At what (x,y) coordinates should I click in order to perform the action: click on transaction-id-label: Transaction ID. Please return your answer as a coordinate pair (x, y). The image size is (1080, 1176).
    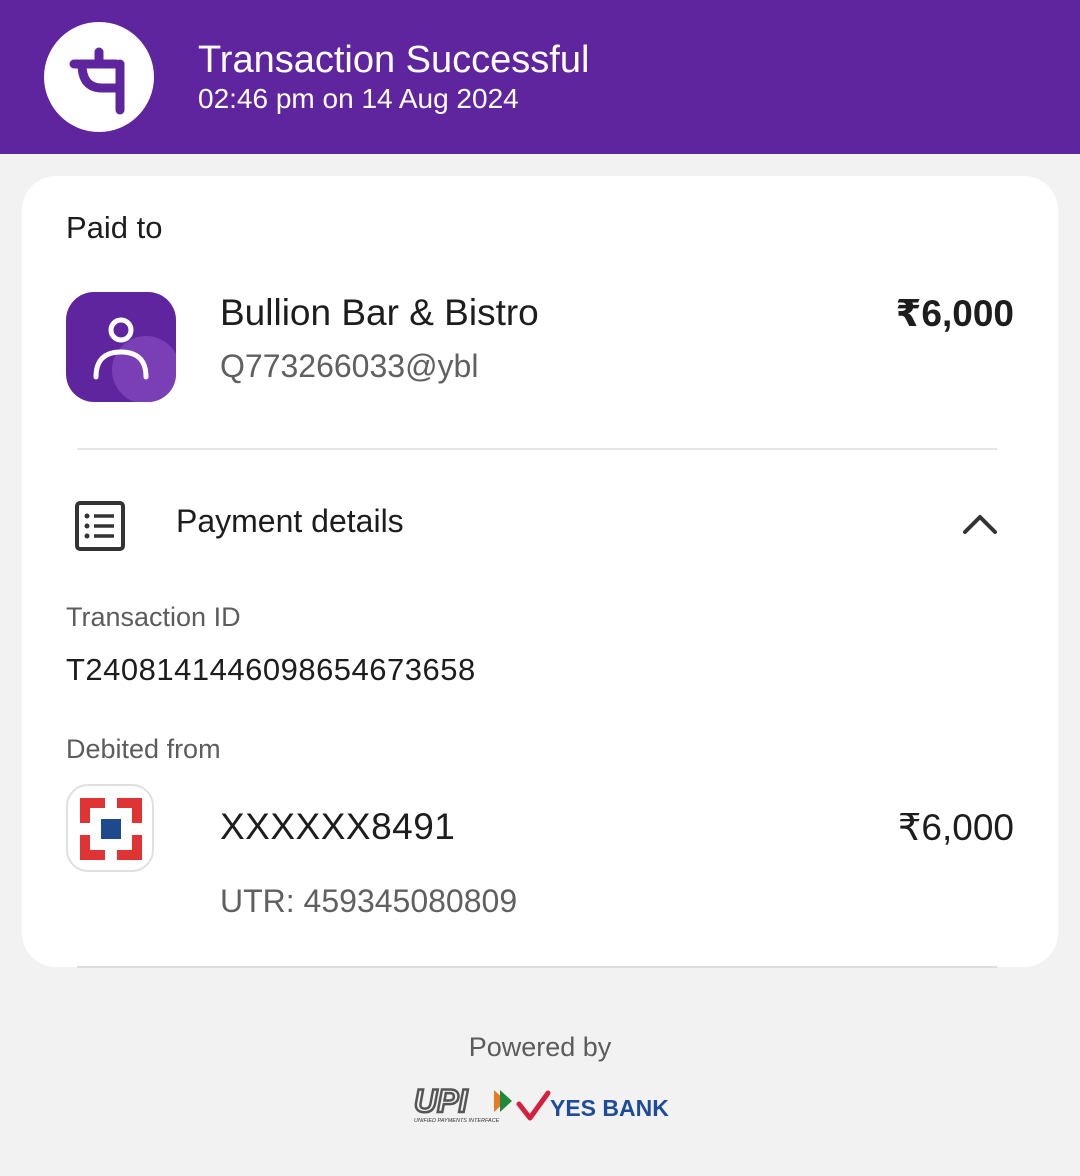
    Looking at the image, I should click on (153, 617).